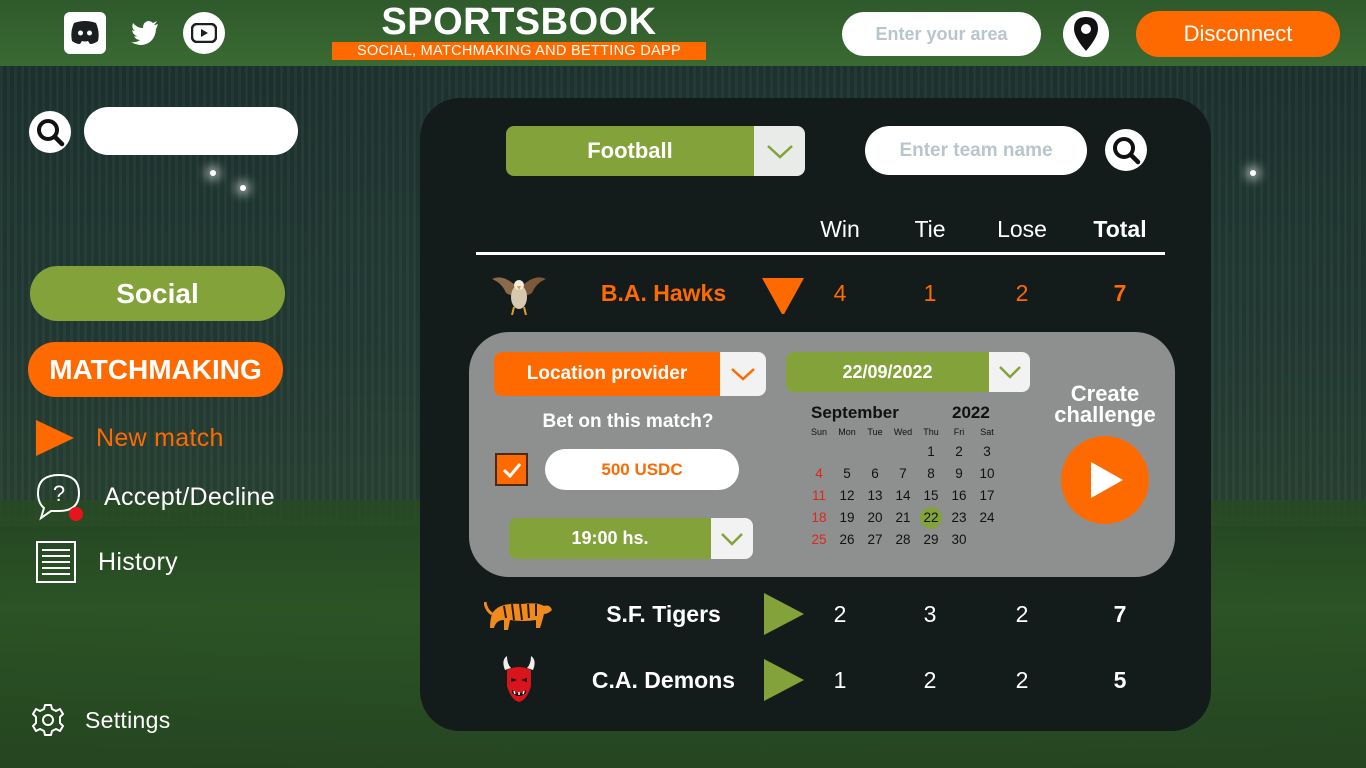  I want to click on sport-select: Football, so click(655, 151).